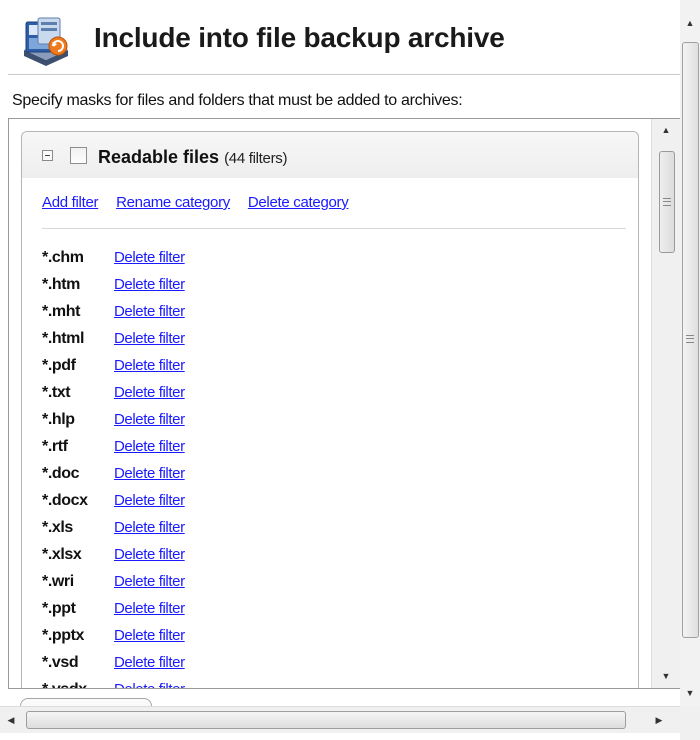  I want to click on scrollbar-corner, so click(690, 723).